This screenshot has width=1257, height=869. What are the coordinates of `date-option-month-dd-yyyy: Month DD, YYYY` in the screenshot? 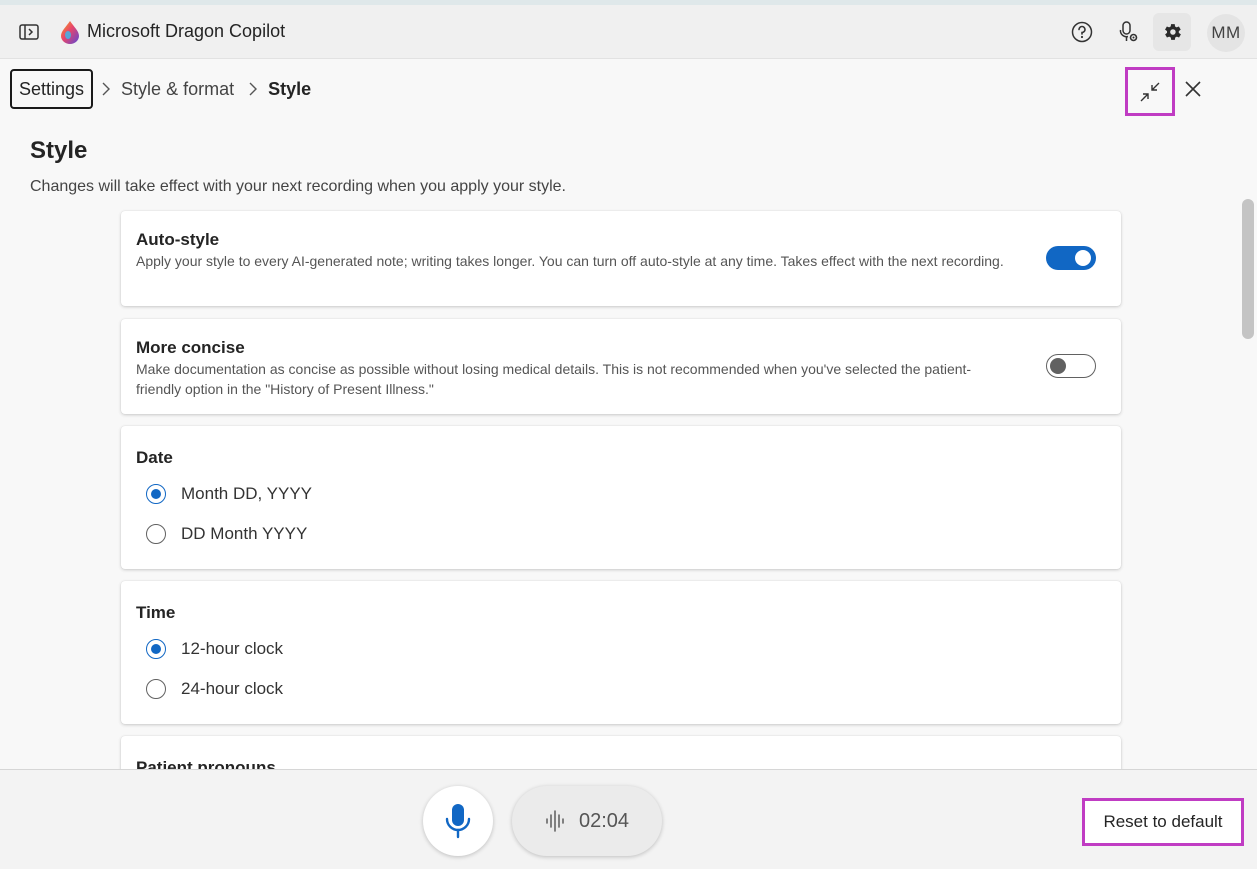 It's located at (229, 494).